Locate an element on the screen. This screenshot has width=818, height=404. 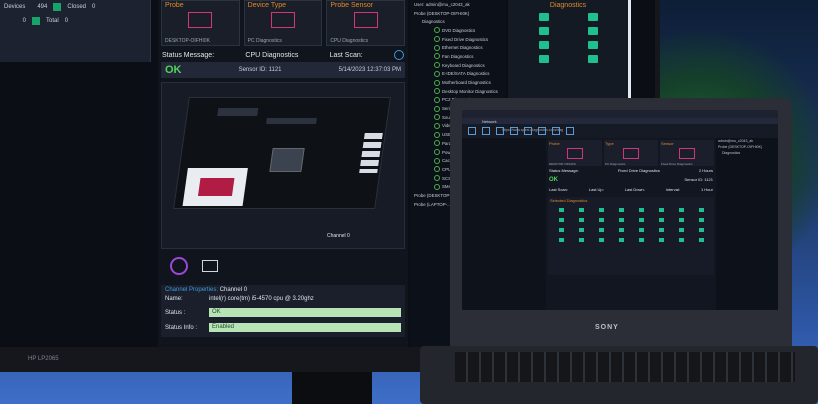
row-value: 0 is located at coordinates (24, 21).